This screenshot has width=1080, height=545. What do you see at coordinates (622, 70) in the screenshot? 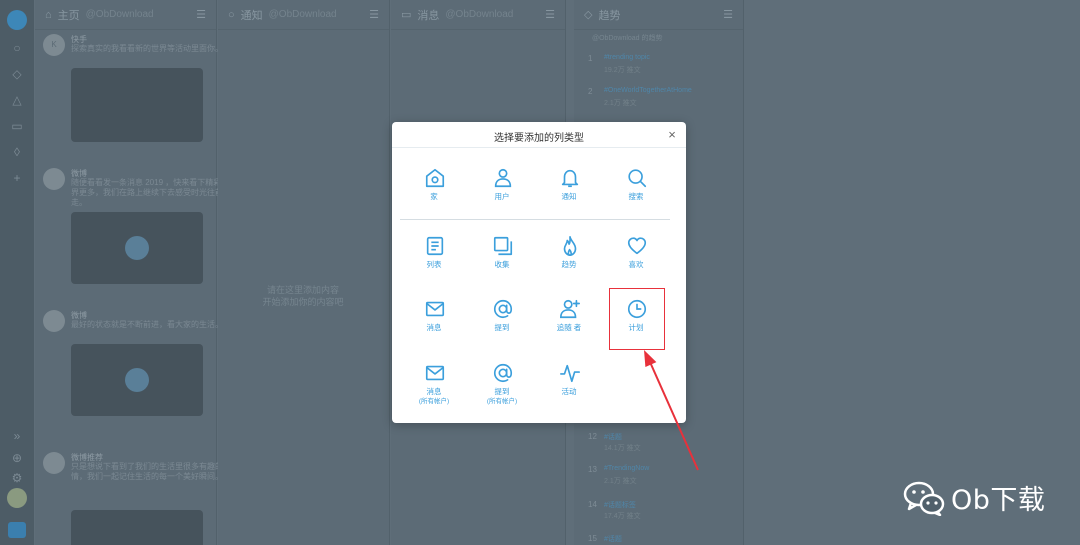
I see `trend-count: 19.2万 推文` at bounding box center [622, 70].